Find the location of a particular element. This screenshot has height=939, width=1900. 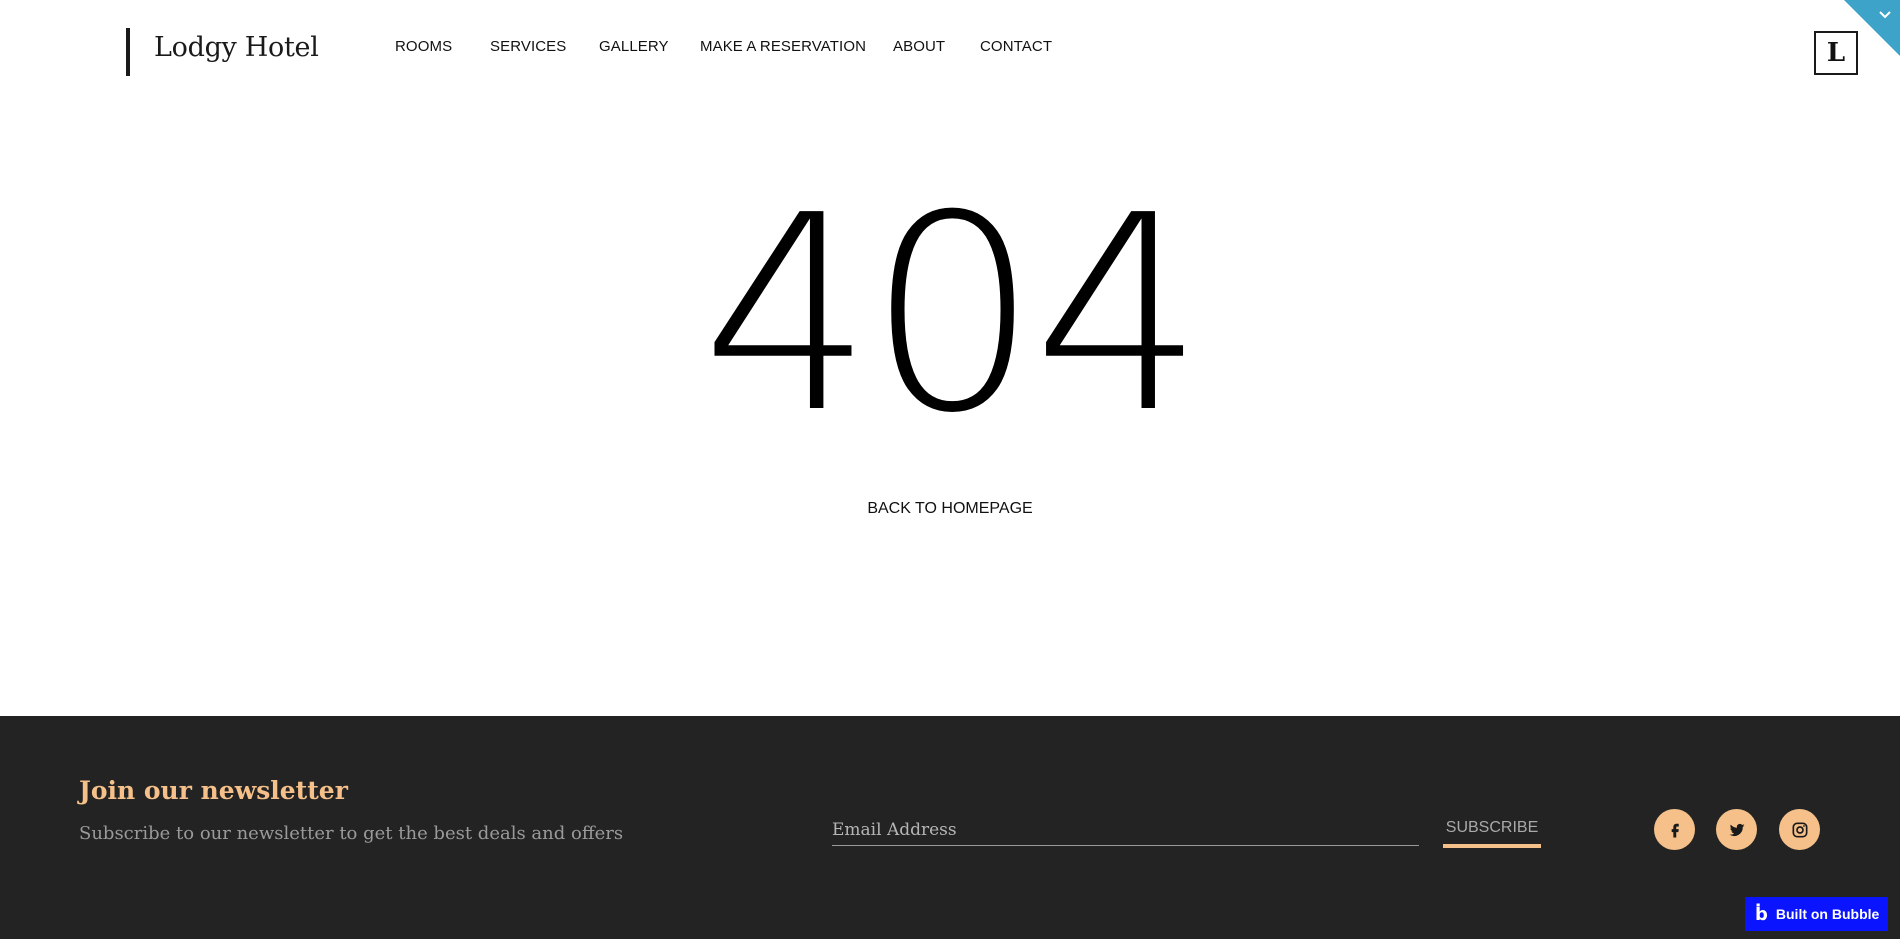

built-on-bubble-label: Built on Bubble is located at coordinates (1827, 914).